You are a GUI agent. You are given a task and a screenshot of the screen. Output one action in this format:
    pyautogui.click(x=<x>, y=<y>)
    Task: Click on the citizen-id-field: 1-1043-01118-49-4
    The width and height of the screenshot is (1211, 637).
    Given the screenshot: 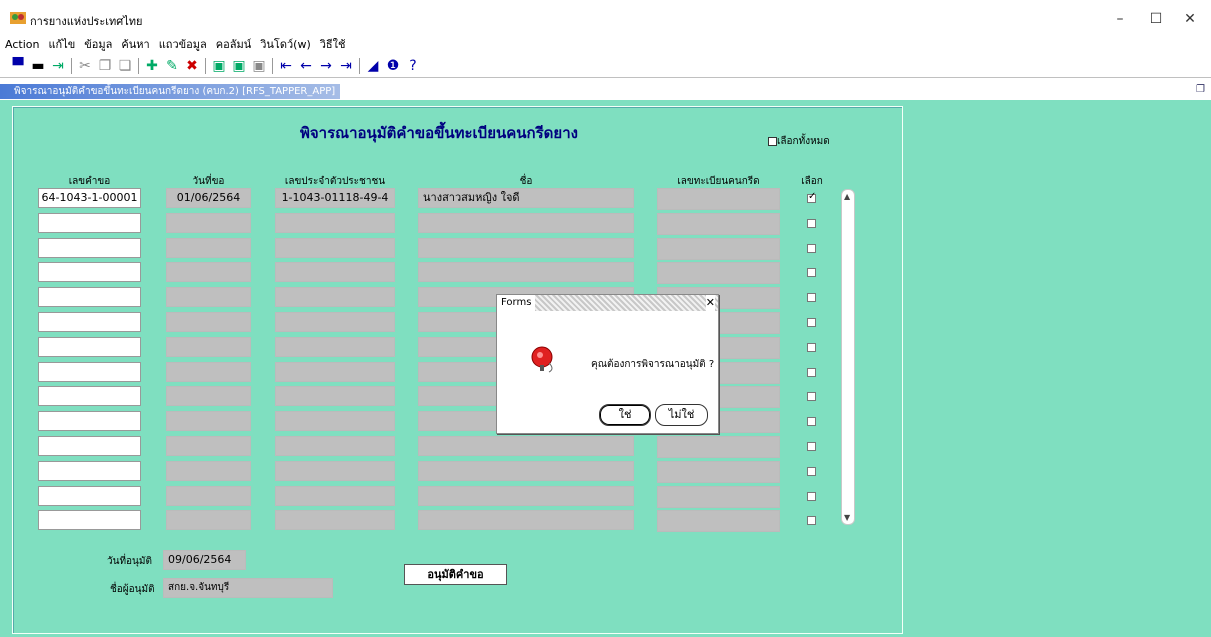 What is the action you would take?
    pyautogui.click(x=335, y=198)
    